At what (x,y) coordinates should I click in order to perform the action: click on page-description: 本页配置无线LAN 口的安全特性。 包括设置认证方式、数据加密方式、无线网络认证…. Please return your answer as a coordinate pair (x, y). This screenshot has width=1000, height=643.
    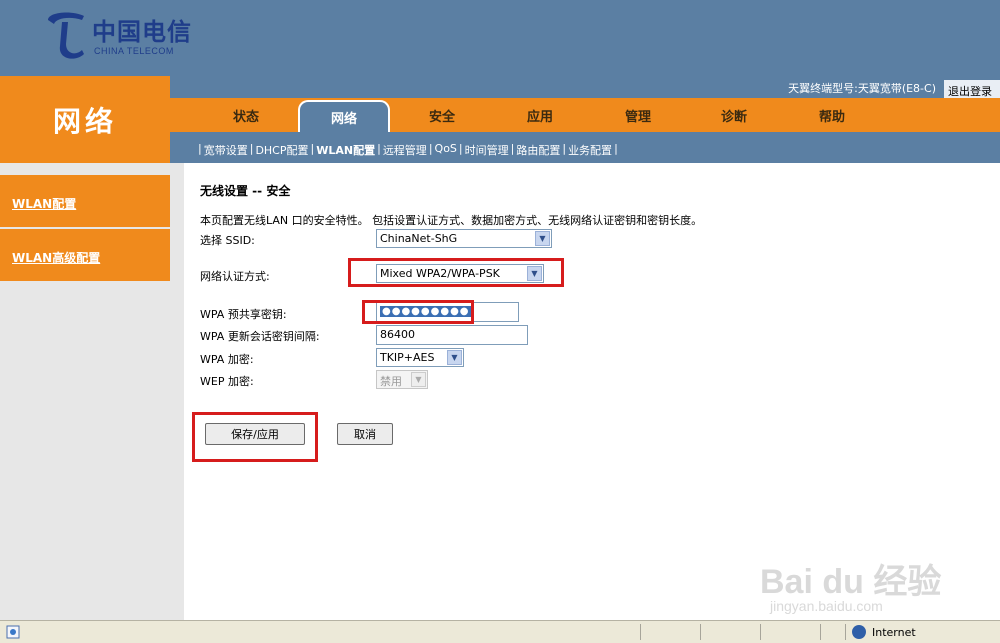
    Looking at the image, I should click on (451, 220).